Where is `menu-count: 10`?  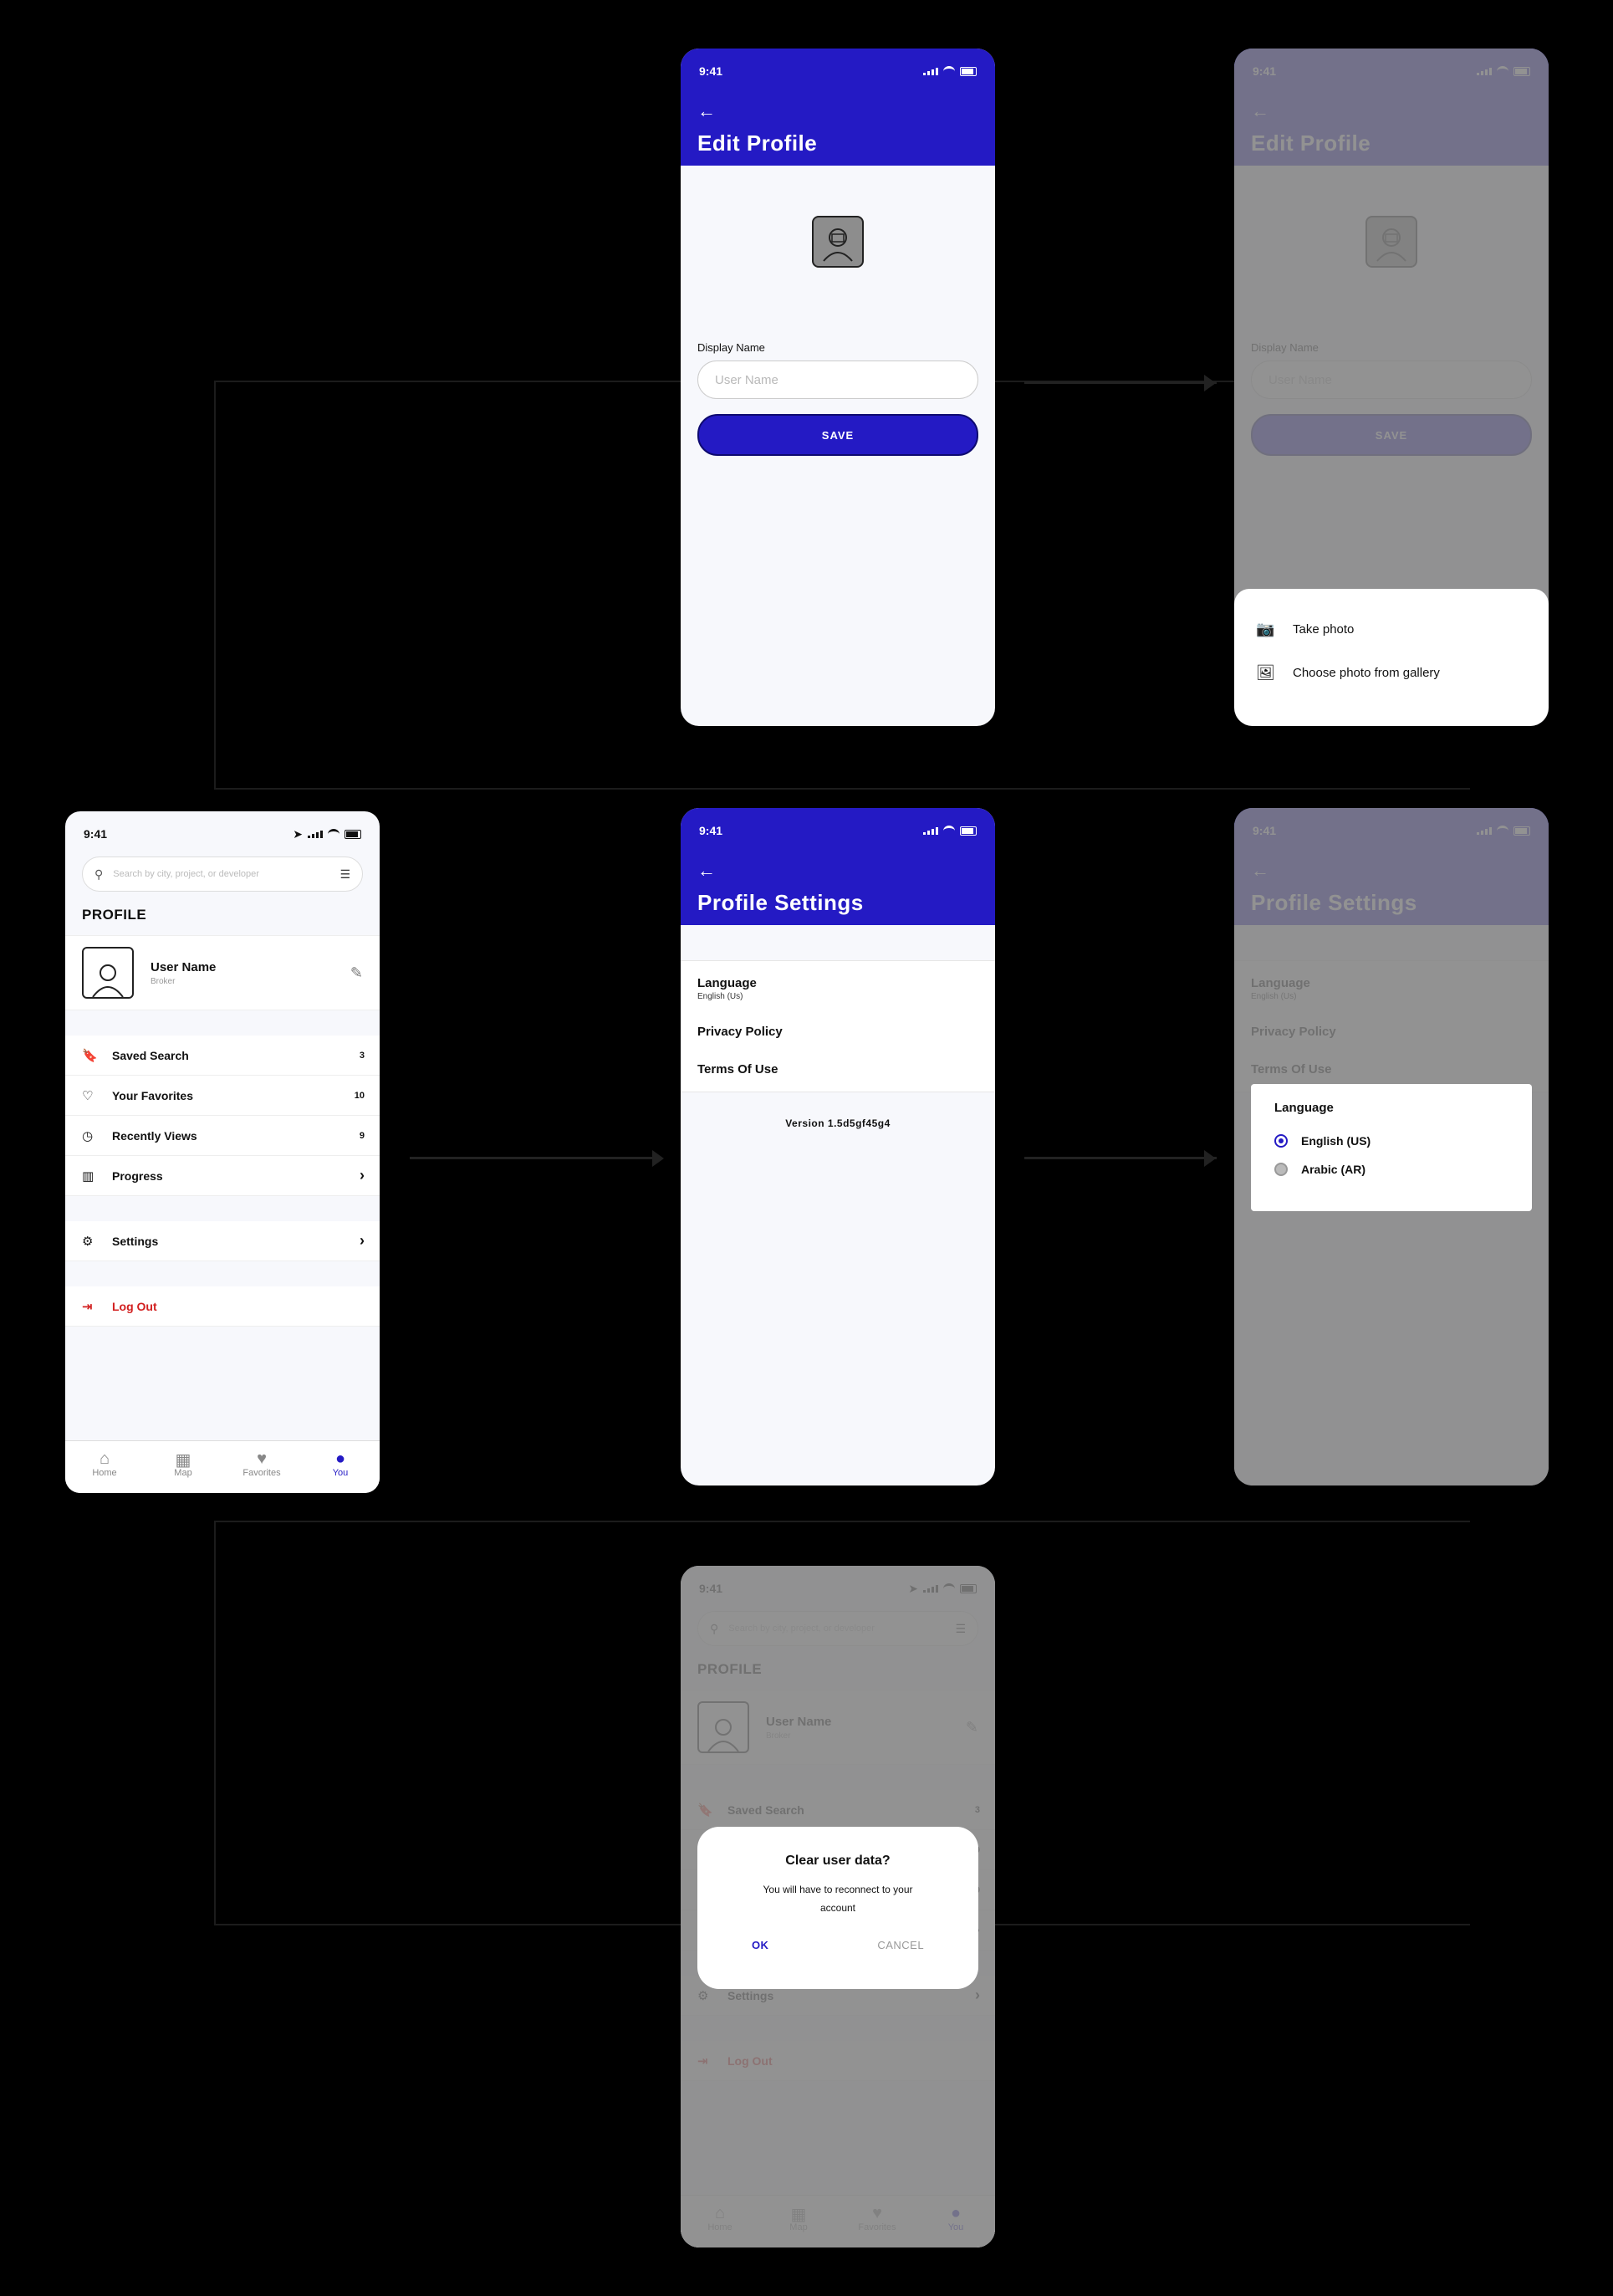 menu-count: 10 is located at coordinates (359, 1096).